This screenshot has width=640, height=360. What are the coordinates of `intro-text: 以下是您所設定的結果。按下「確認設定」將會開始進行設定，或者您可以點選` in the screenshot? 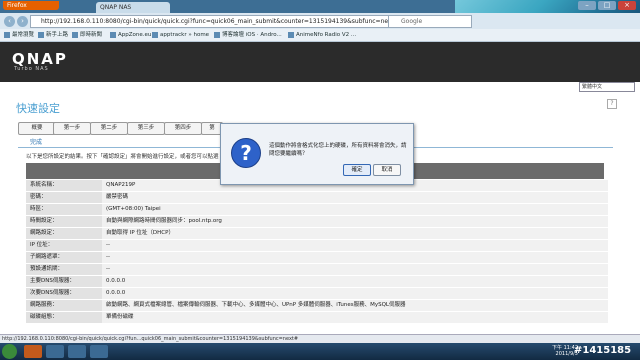 It's located at (122, 157).